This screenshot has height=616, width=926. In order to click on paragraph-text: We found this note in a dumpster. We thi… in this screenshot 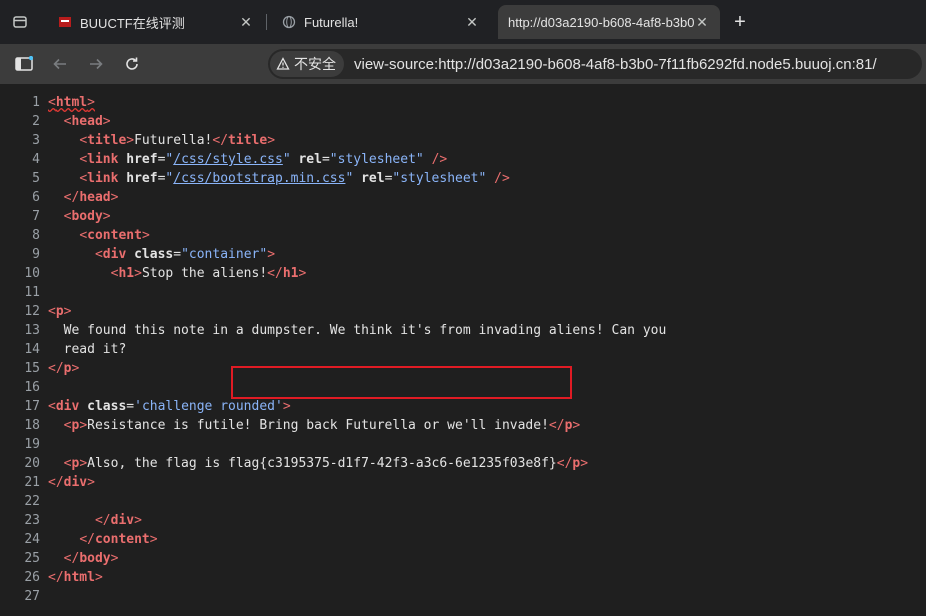, I will do `click(365, 330)`.